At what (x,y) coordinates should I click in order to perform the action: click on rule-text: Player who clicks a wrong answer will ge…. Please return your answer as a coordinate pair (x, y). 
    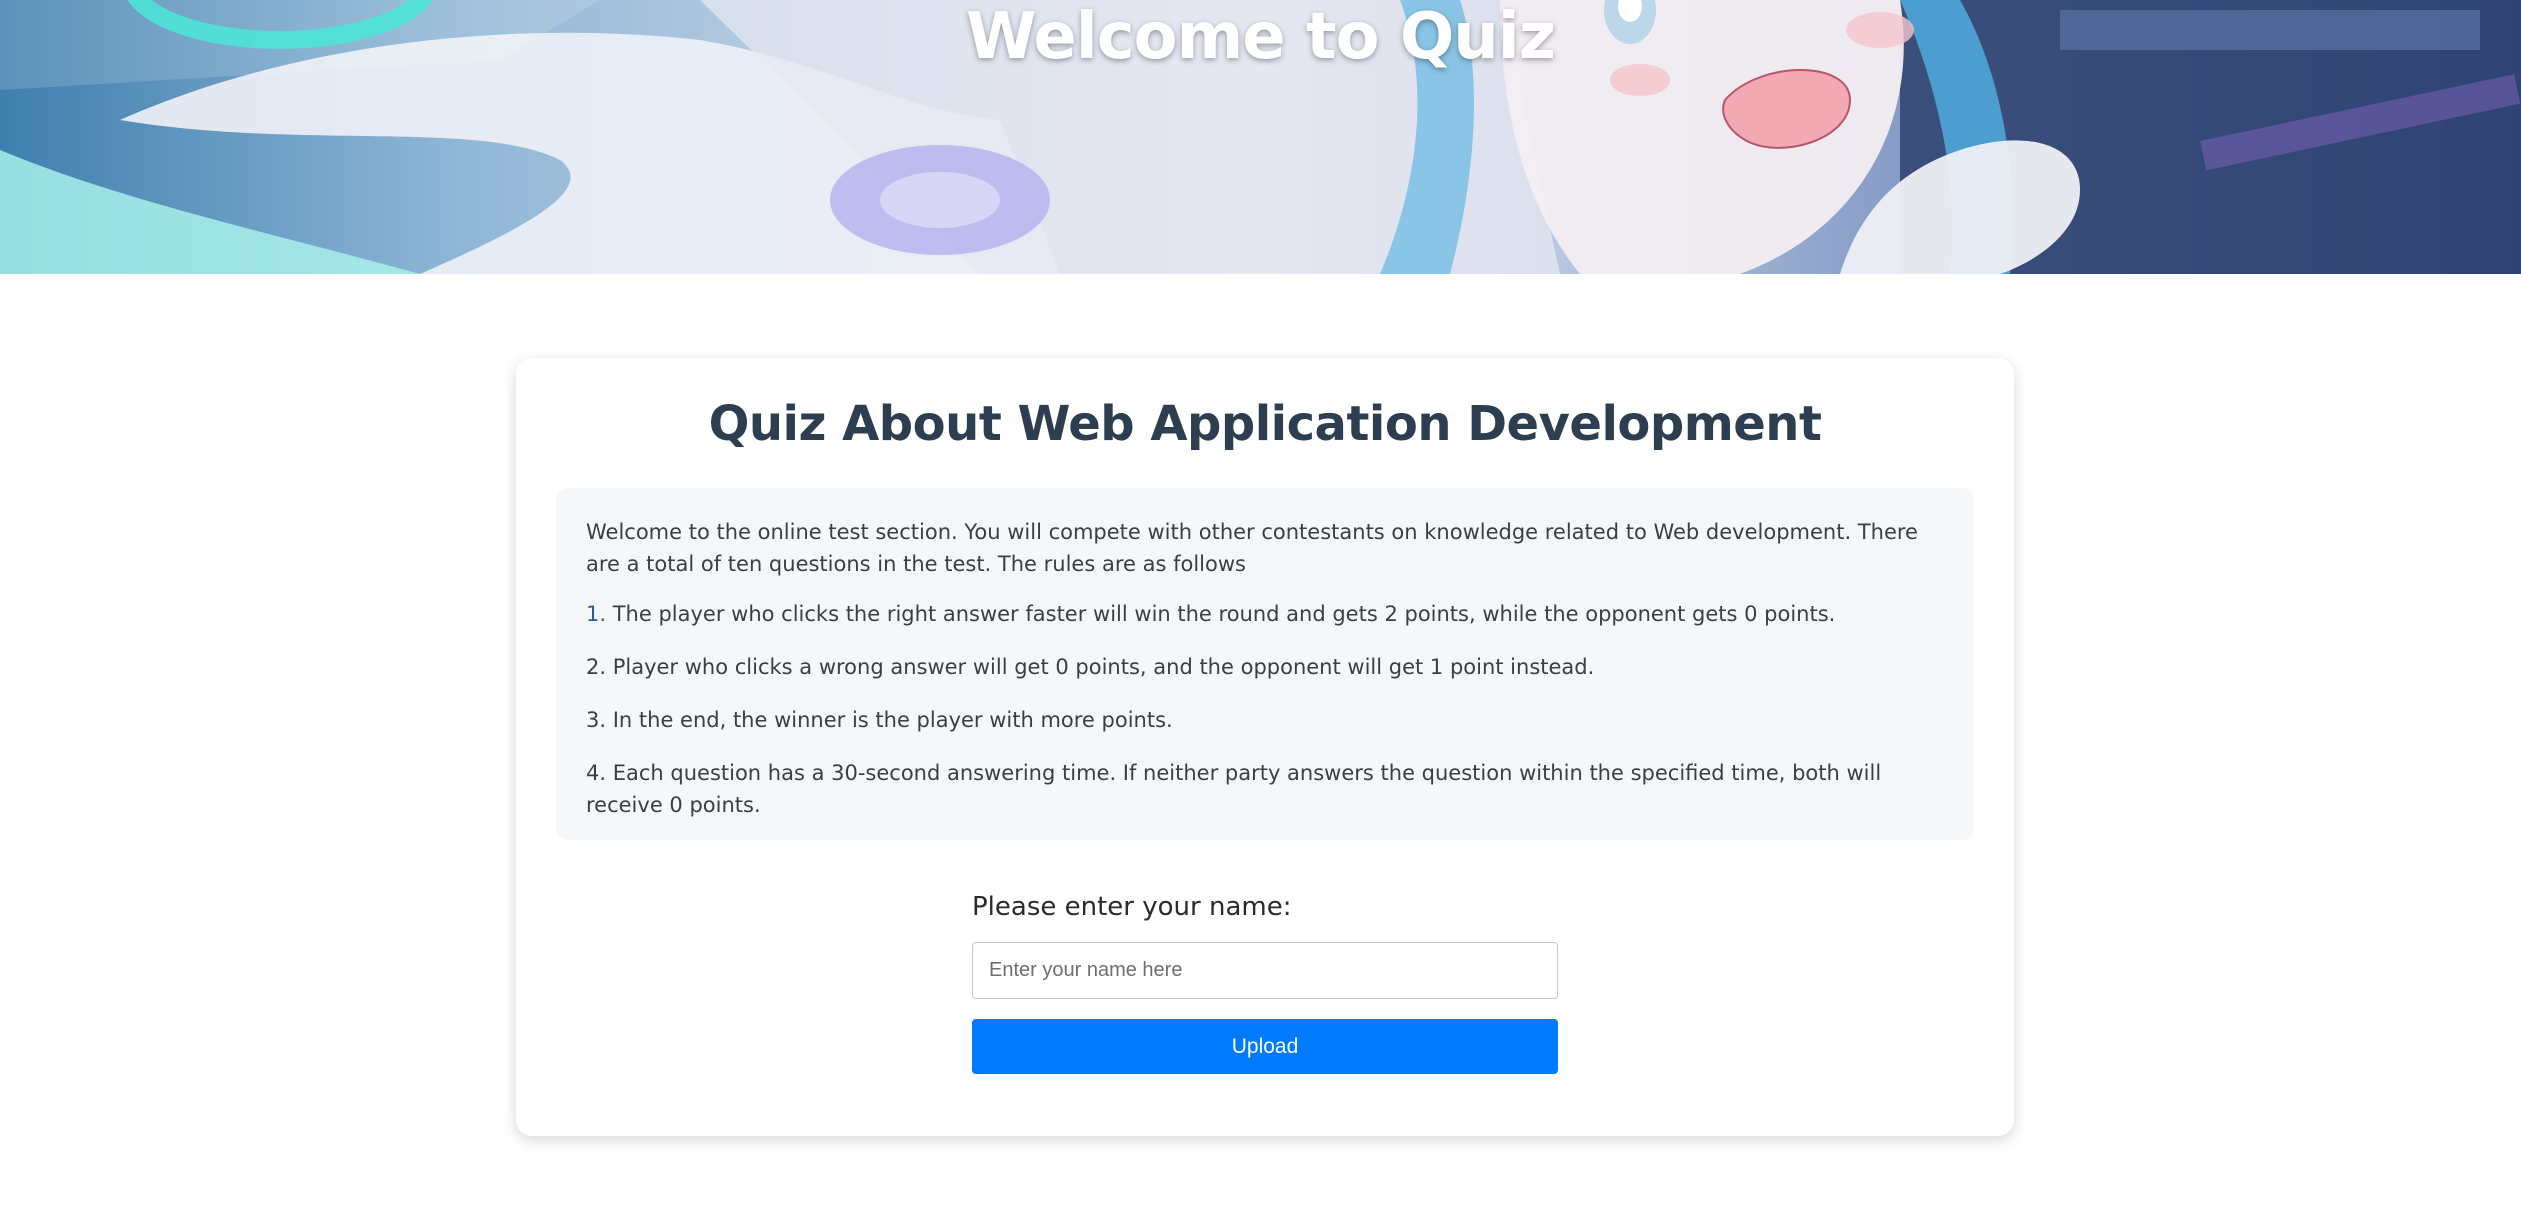
    Looking at the image, I should click on (1100, 667).